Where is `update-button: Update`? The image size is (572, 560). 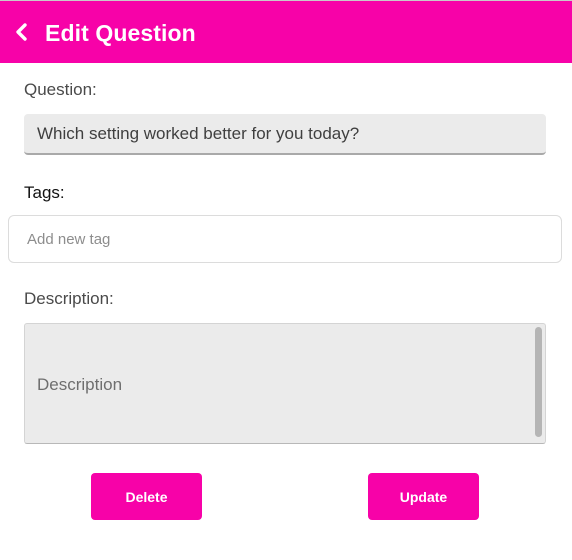
update-button: Update is located at coordinates (423, 496).